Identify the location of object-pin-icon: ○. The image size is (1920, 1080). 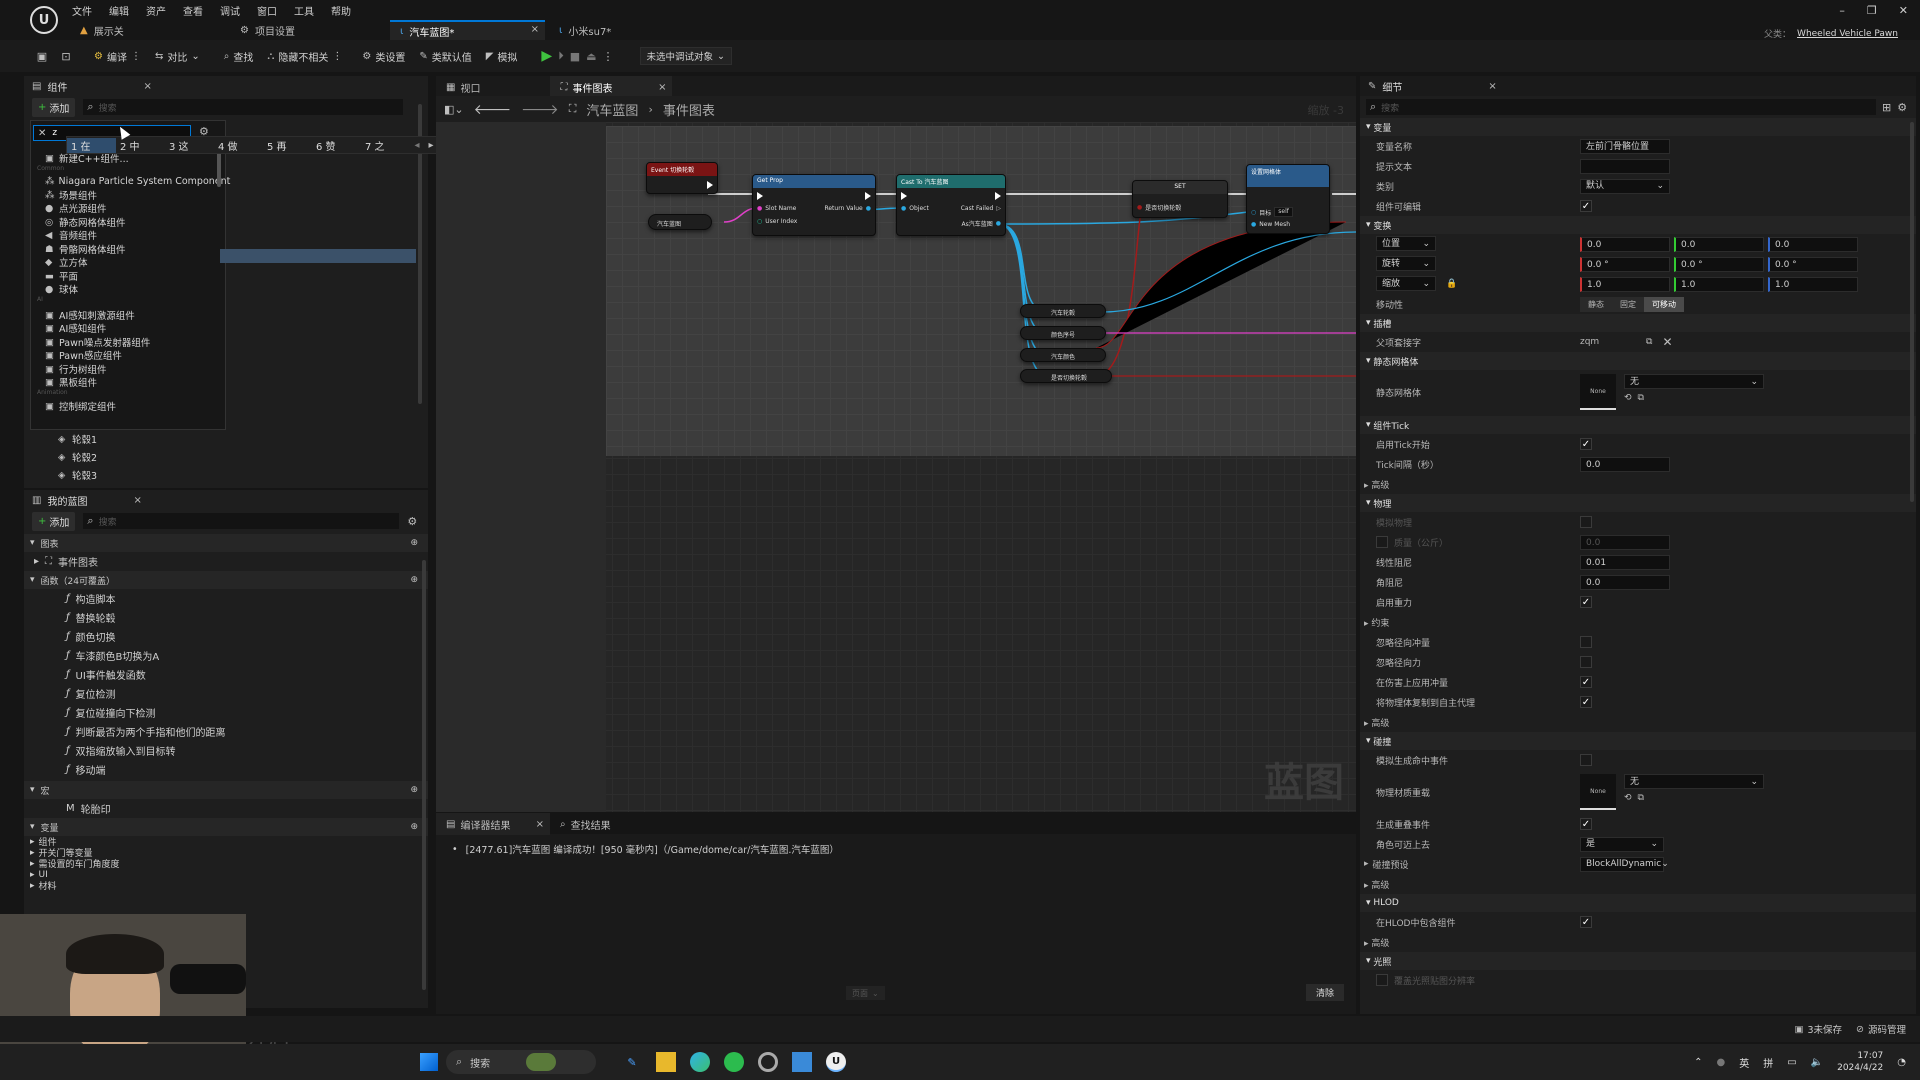
(1253, 212).